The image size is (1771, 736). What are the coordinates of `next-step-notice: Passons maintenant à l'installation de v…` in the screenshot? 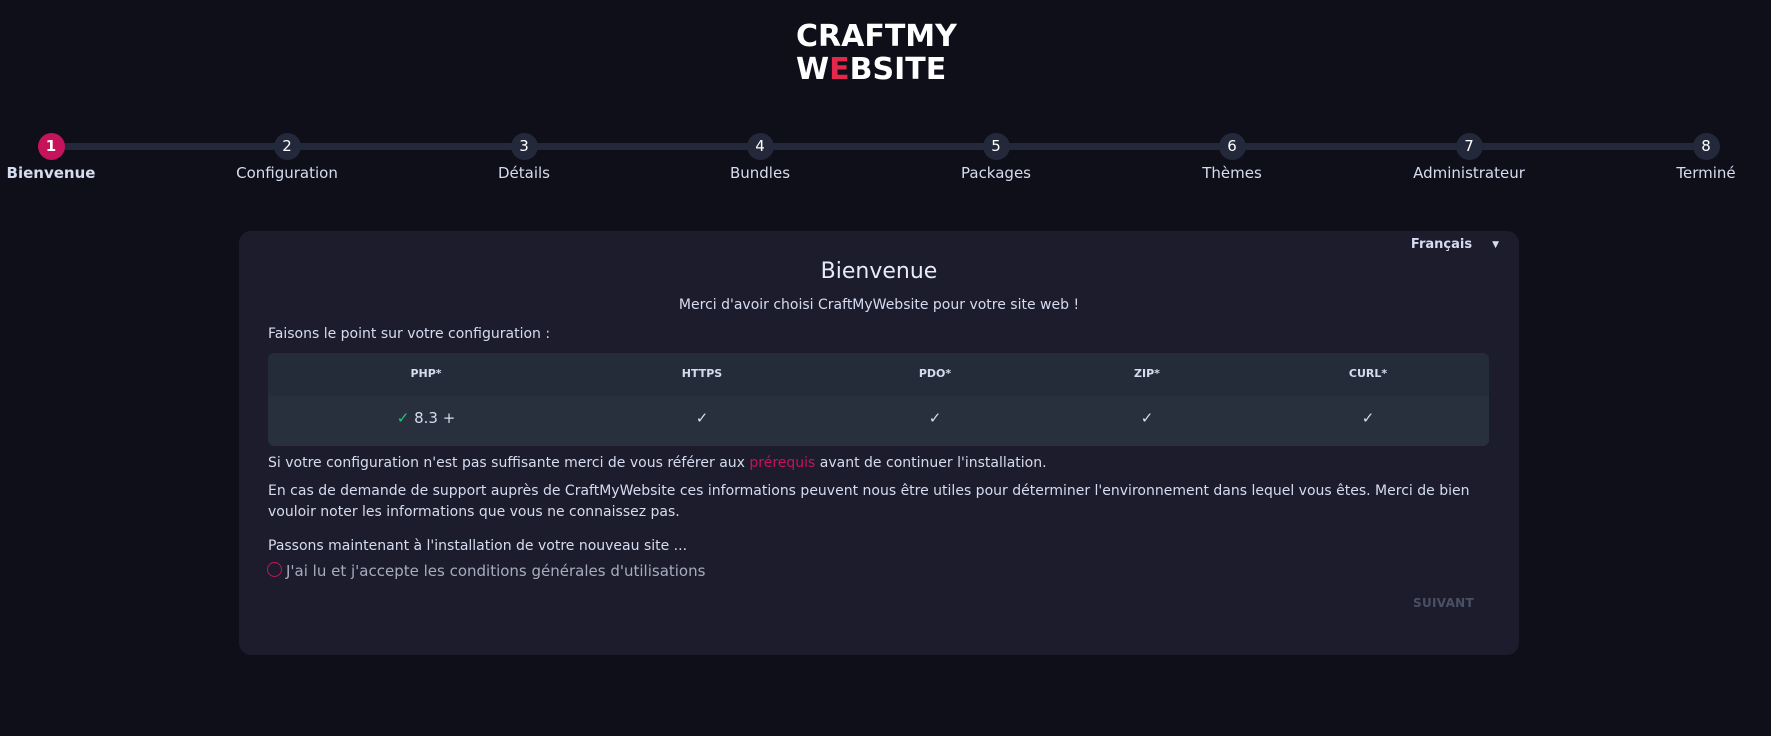 It's located at (478, 546).